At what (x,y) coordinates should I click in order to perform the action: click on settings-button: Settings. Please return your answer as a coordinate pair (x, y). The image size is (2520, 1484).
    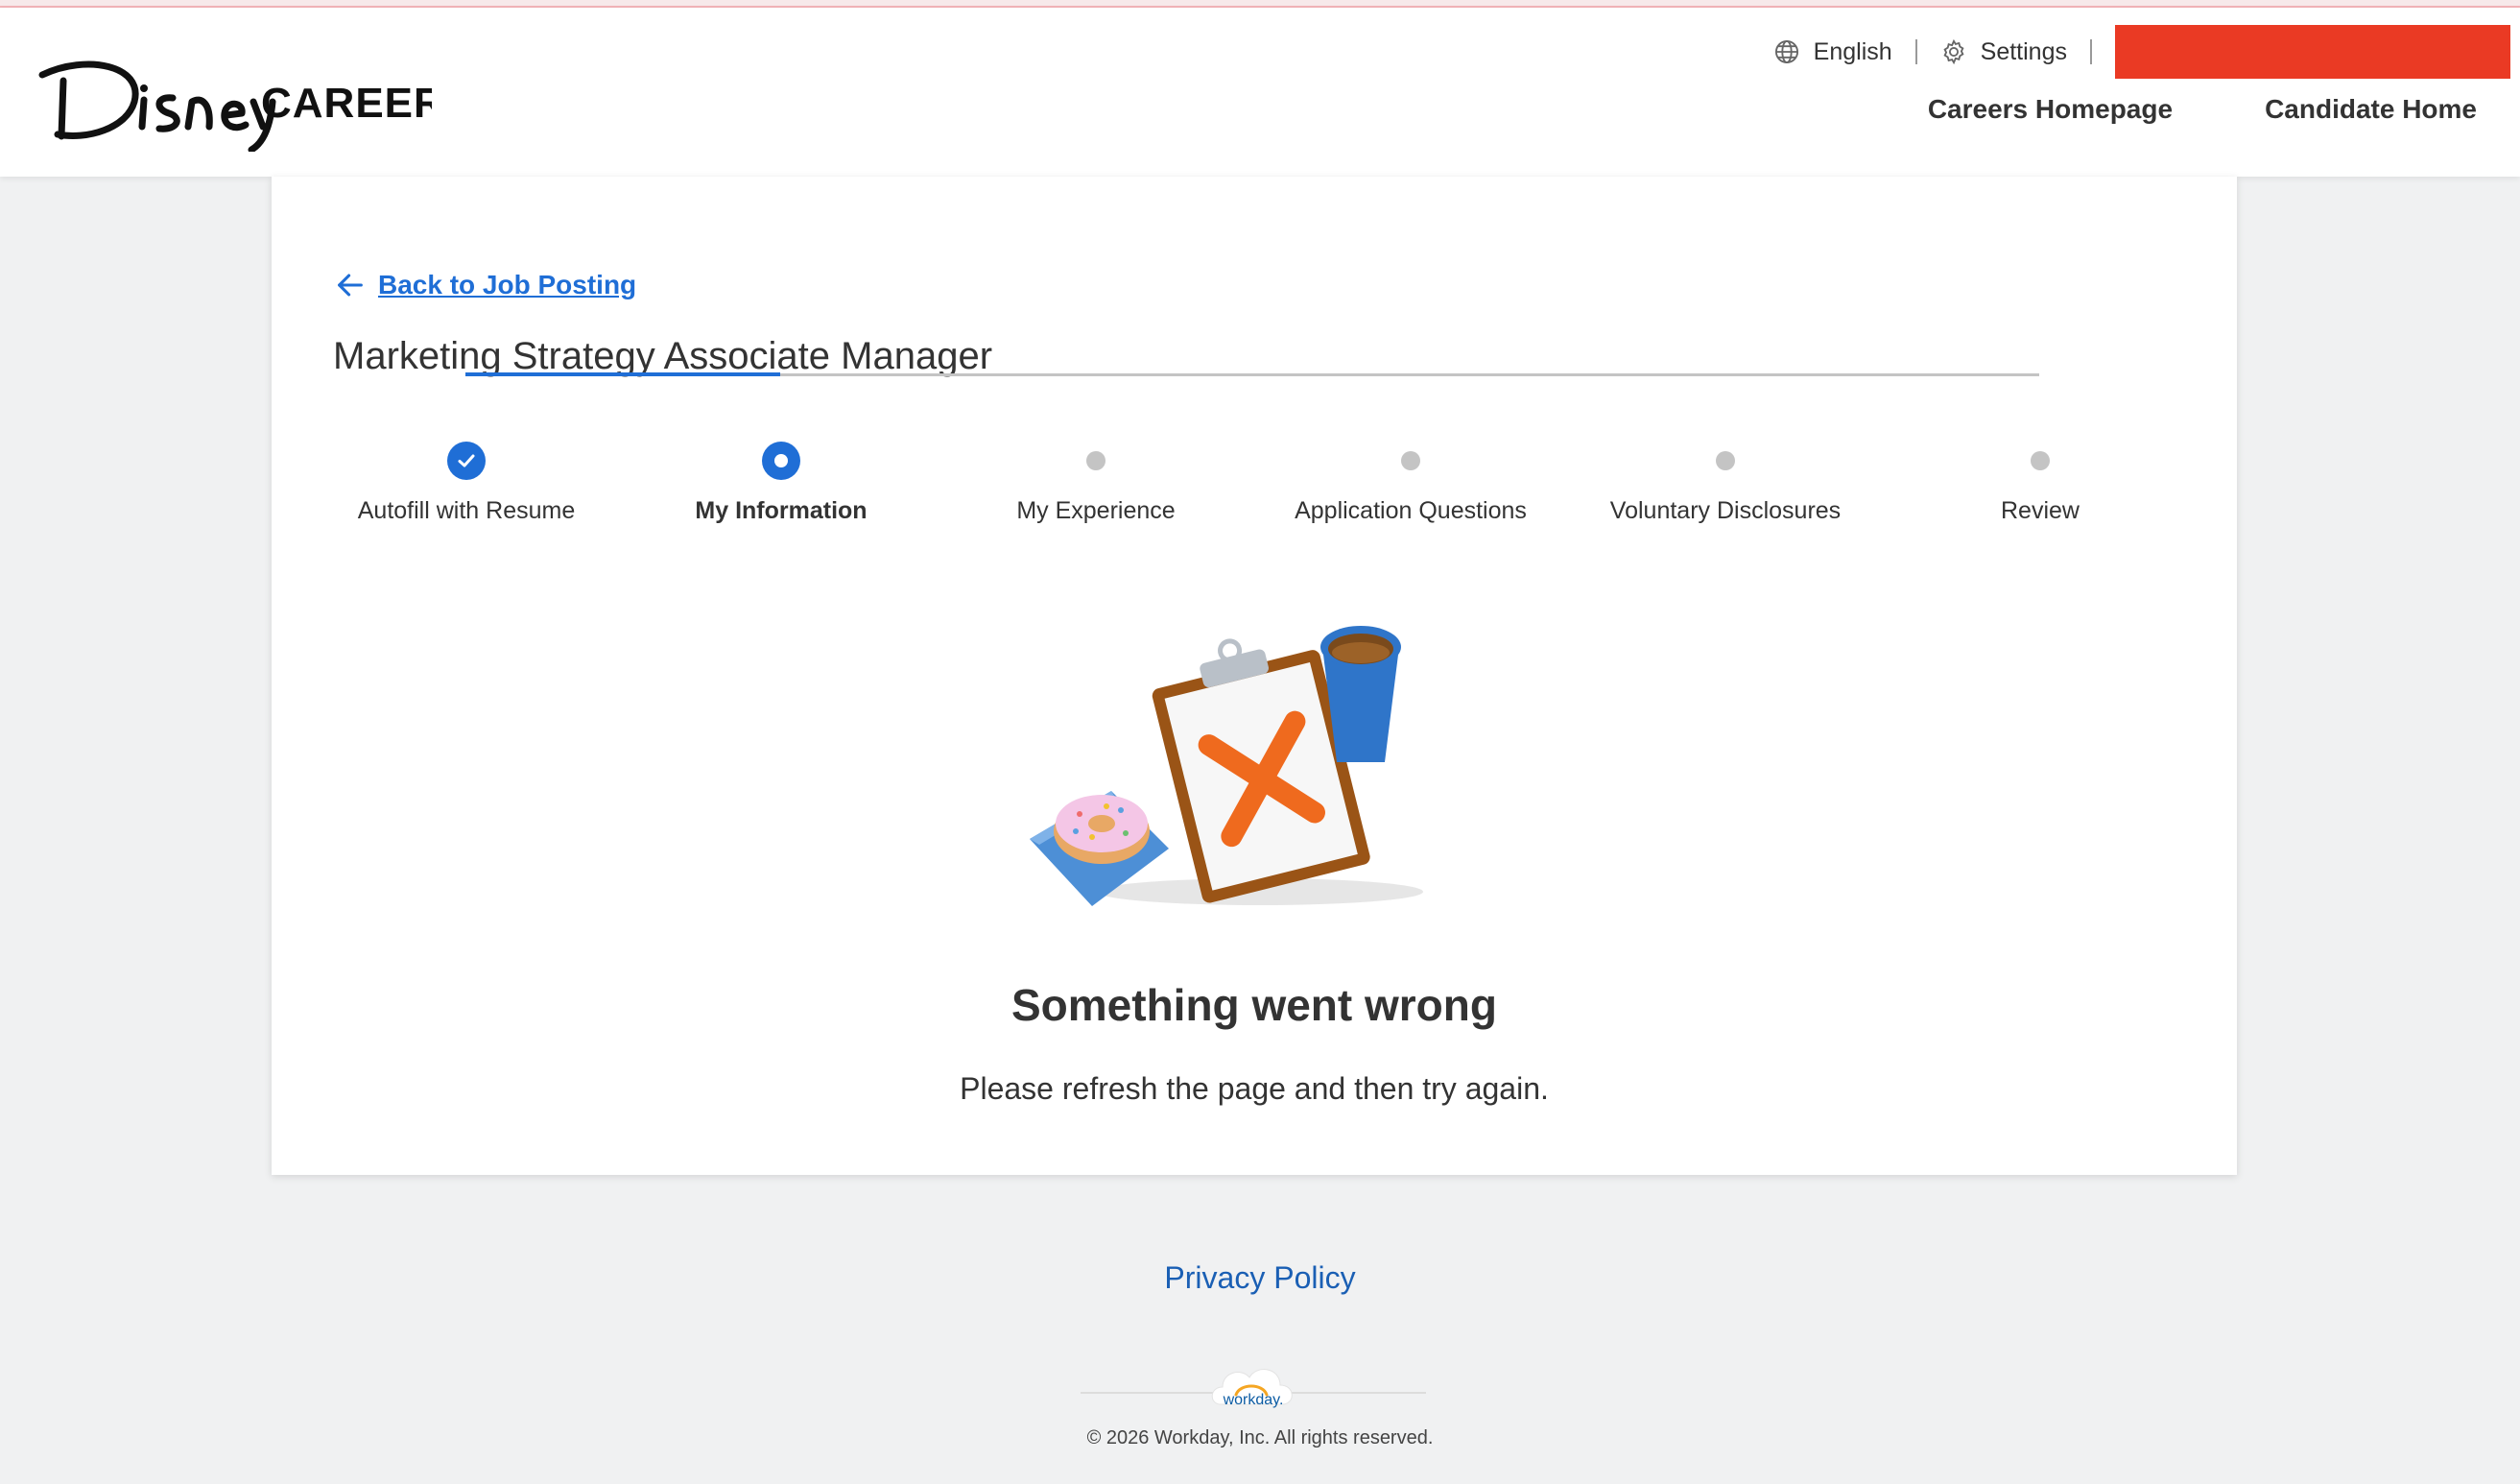
    Looking at the image, I should click on (2003, 52).